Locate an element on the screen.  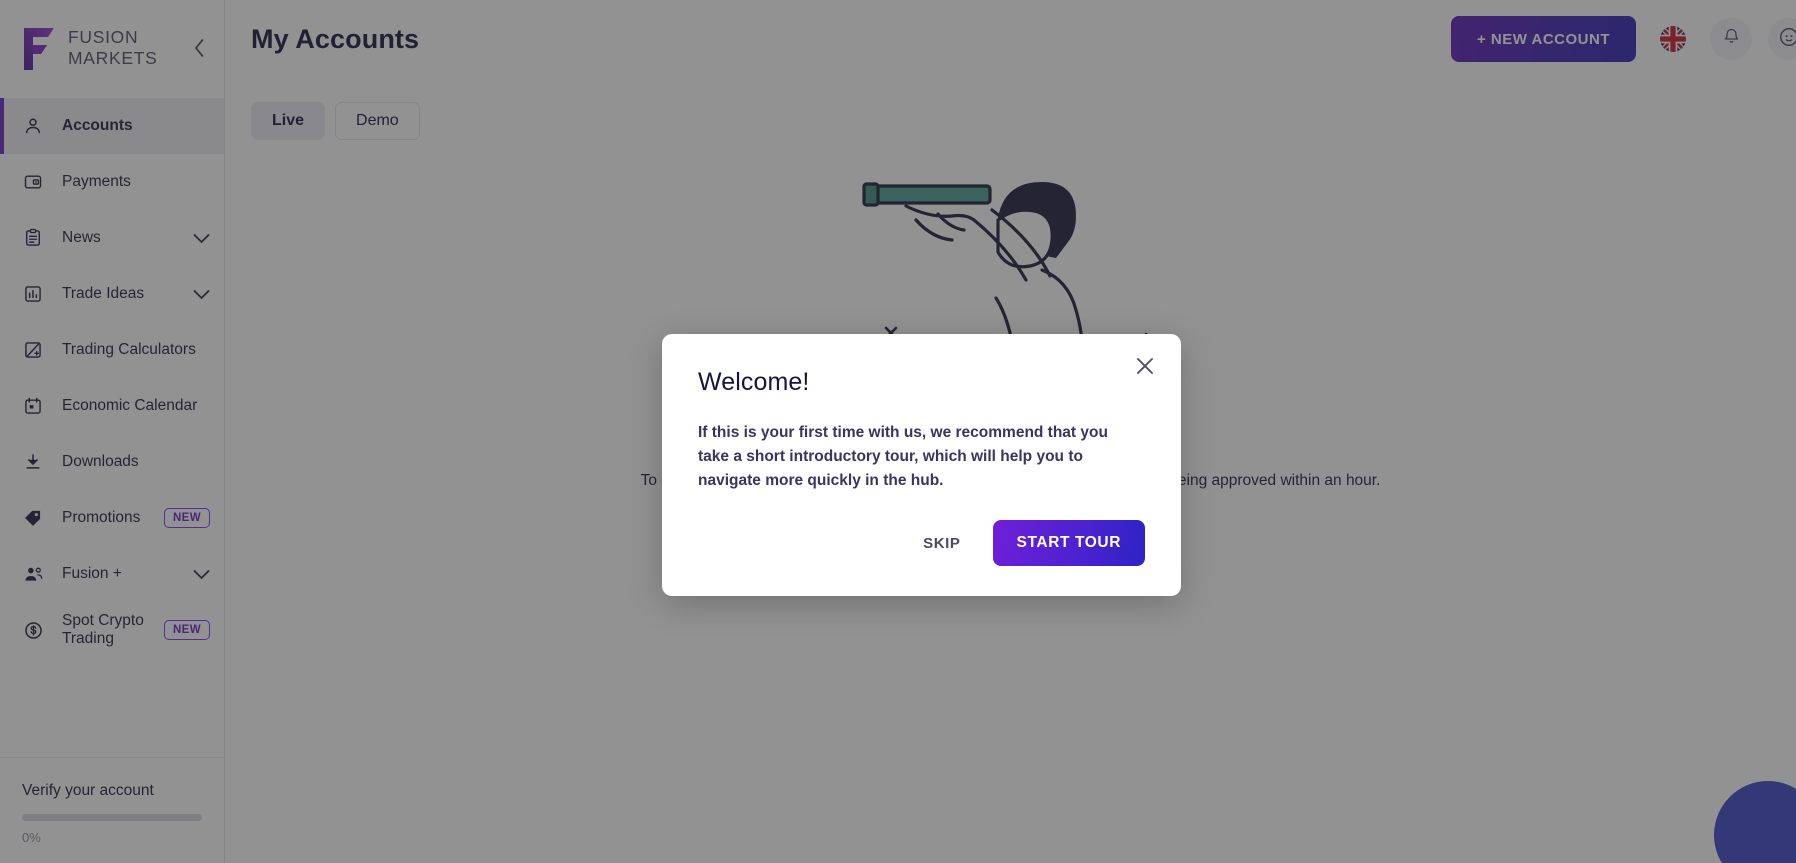
start-tour-button: START TOUR is located at coordinates (1068, 543).